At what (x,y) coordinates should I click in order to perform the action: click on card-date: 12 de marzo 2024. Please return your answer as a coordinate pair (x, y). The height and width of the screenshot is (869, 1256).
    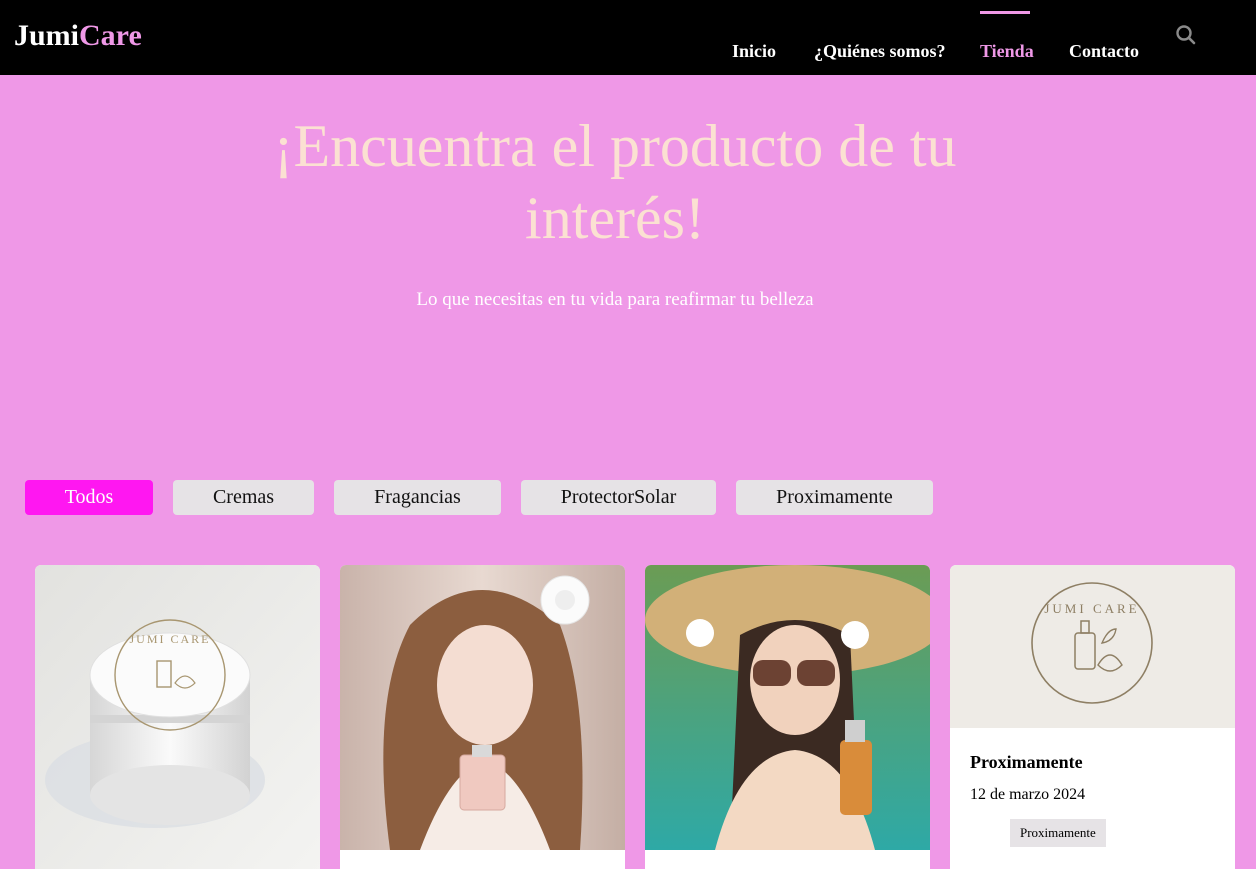
    Looking at the image, I should click on (1028, 794).